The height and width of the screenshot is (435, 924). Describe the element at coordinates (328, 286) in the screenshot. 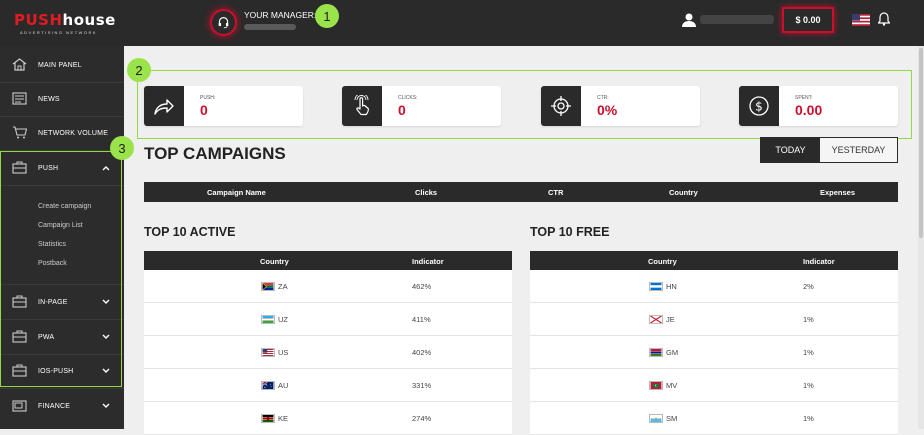

I see `table-row: ZA 462%` at that location.